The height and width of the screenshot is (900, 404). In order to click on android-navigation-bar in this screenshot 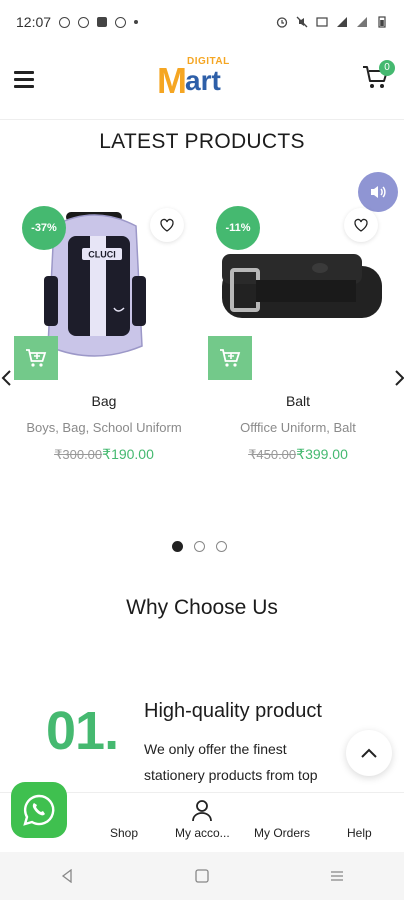, I will do `click(202, 876)`.